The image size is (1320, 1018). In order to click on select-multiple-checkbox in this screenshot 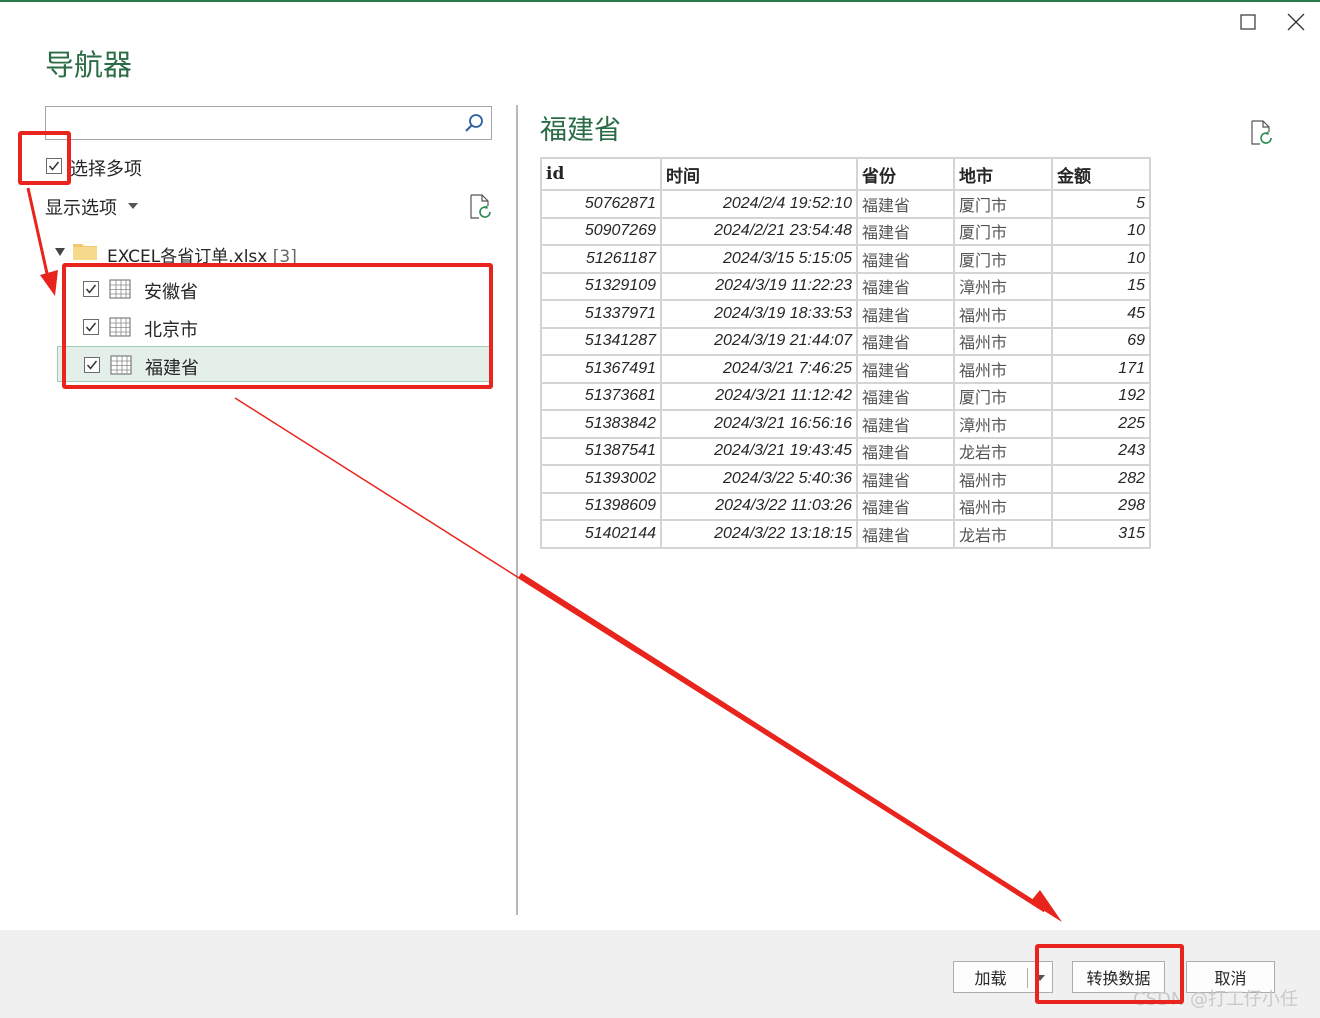, I will do `click(54, 166)`.